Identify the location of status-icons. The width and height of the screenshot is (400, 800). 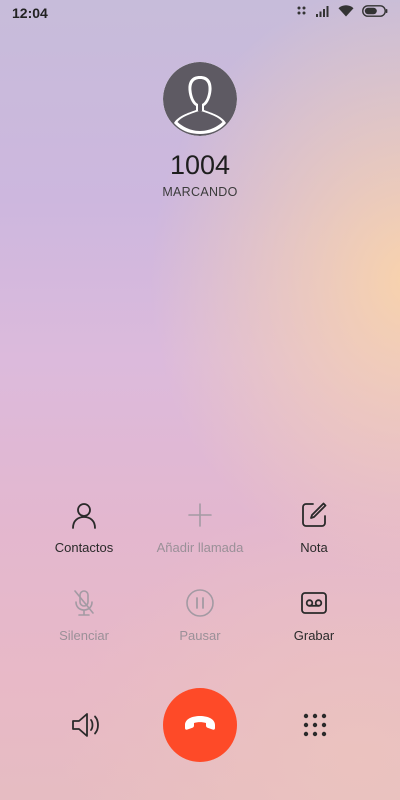
(342, 11).